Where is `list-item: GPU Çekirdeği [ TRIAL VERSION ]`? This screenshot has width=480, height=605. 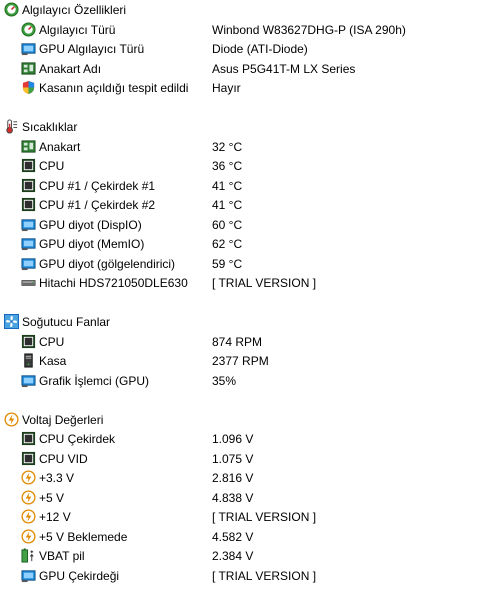
list-item: GPU Çekirdeği [ TRIAL VERSION ] is located at coordinates (240, 577).